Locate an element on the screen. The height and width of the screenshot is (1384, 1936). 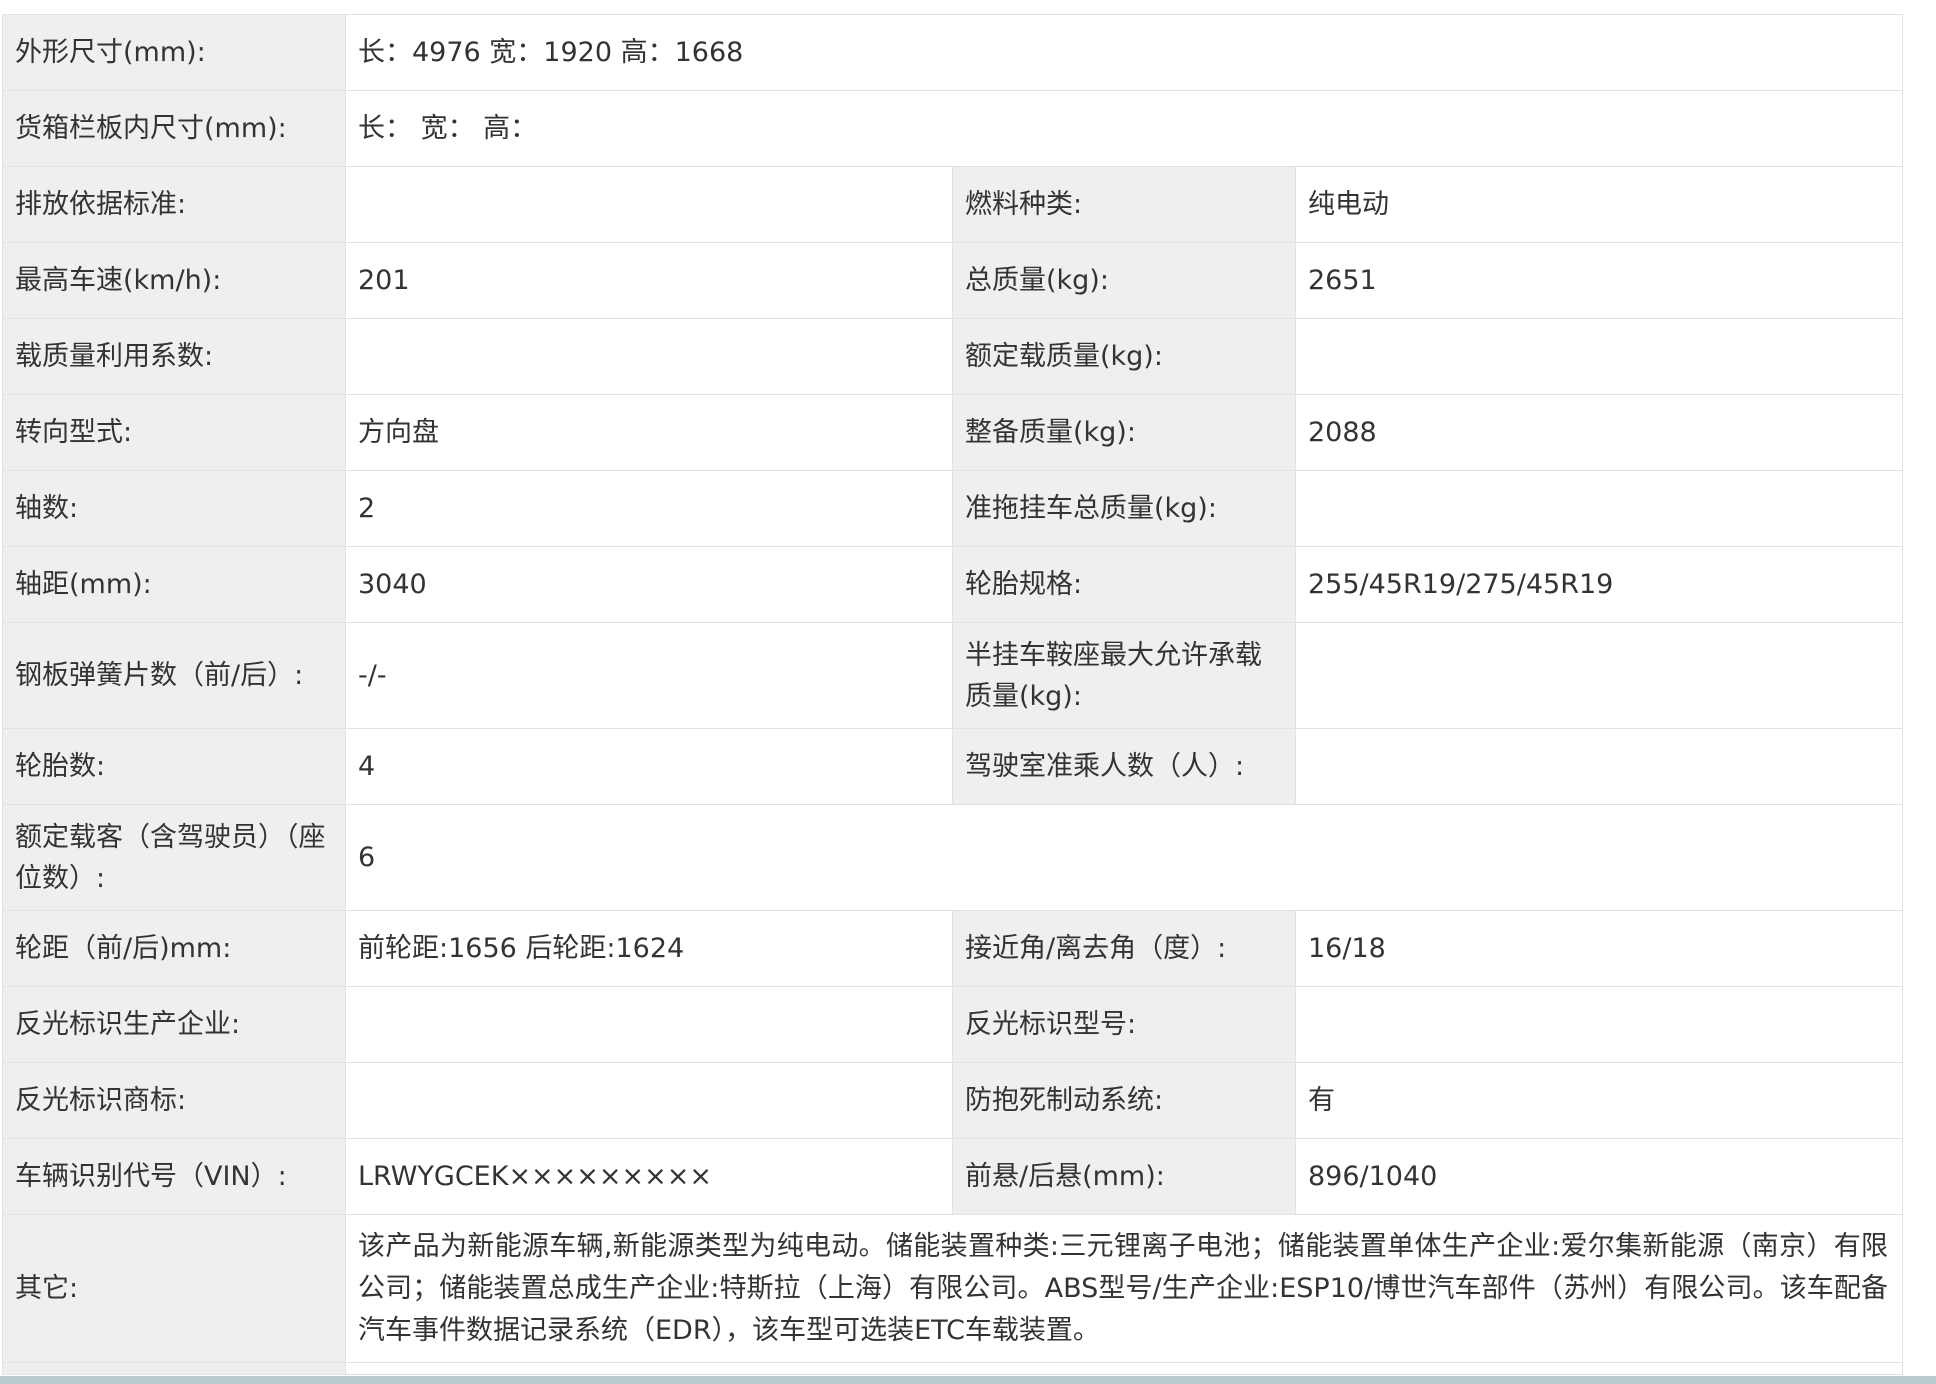
spec-row-speed-mass: 最高车速(km/h): 201 总质量(kg): 2651 is located at coordinates (953, 280).